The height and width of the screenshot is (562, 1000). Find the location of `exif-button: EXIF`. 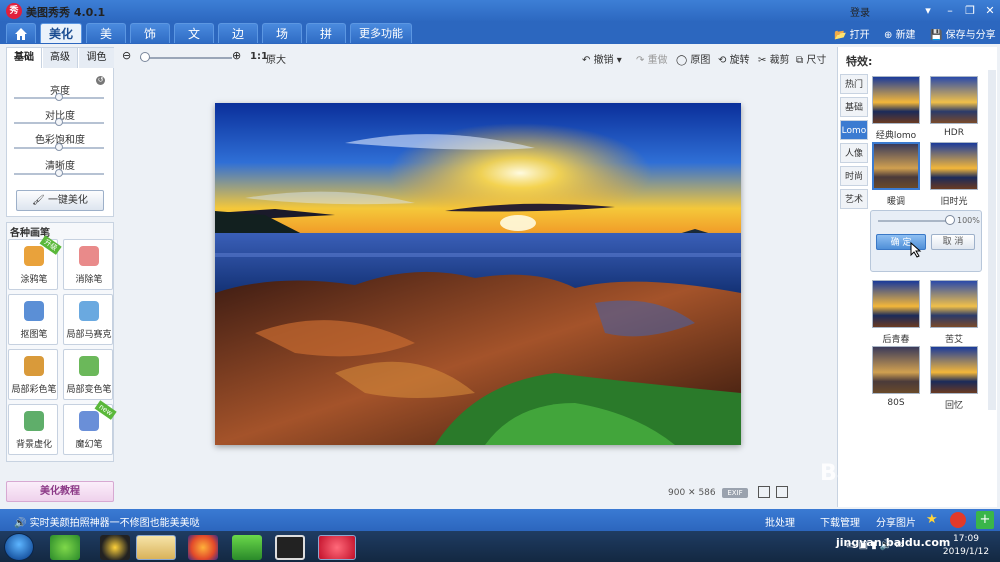

exif-button: EXIF is located at coordinates (735, 493).